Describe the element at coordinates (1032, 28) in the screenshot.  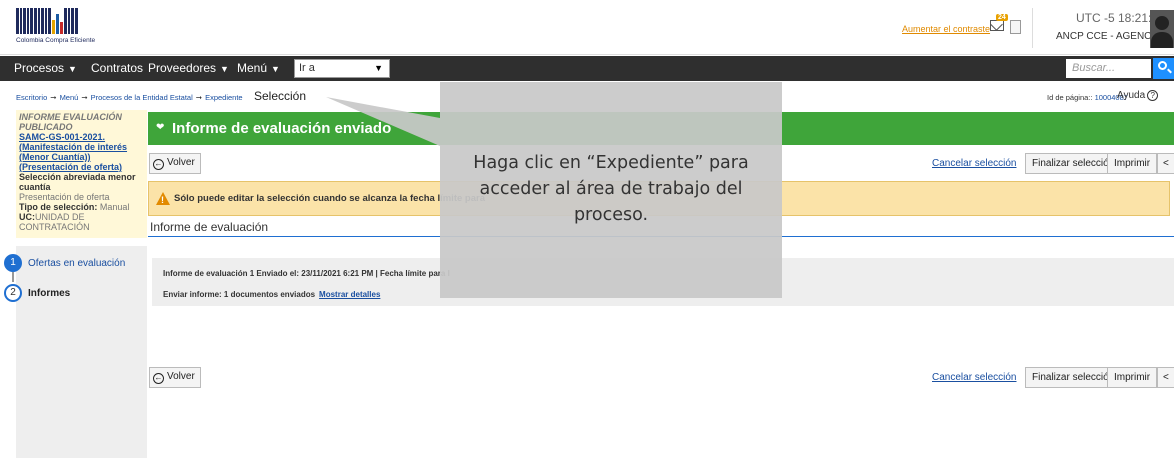
I see `header-divider` at that location.